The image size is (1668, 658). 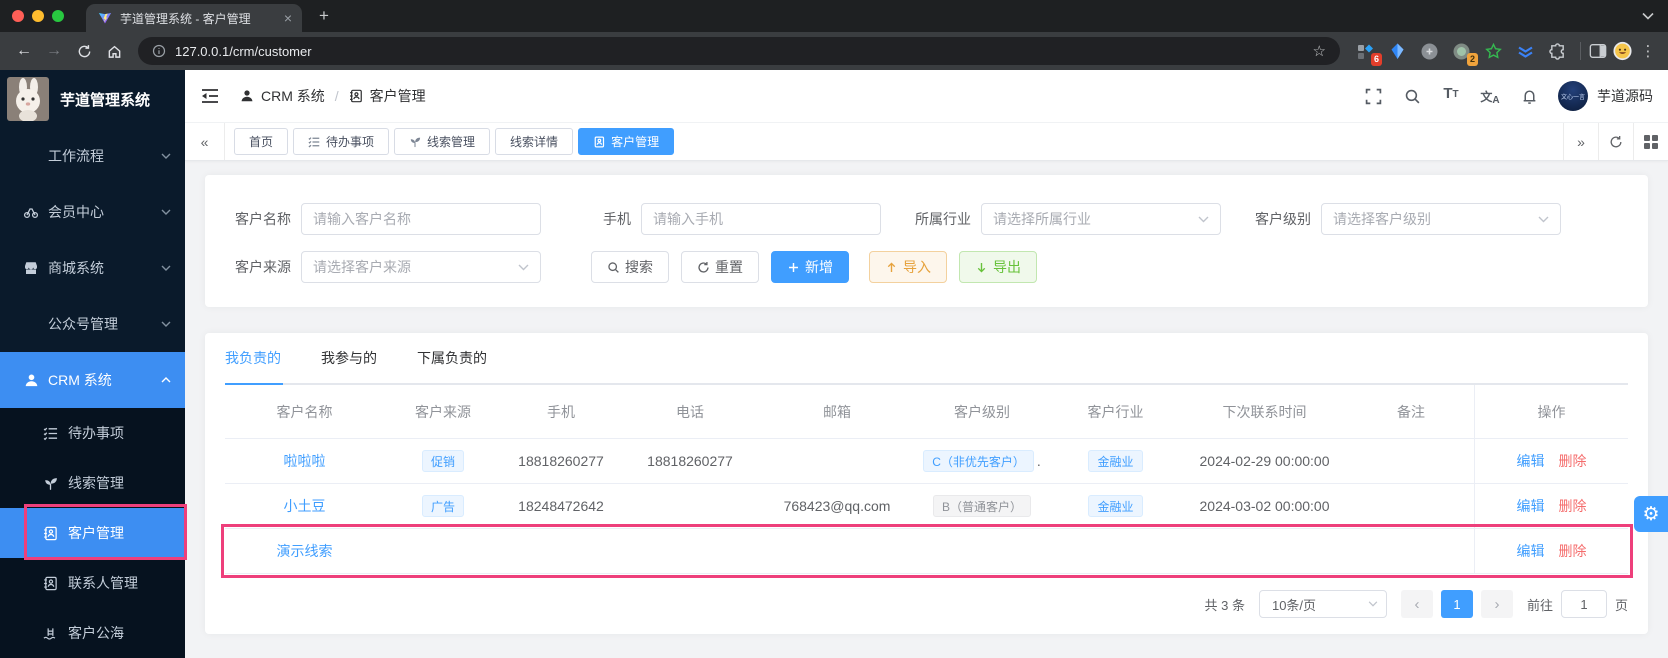 What do you see at coordinates (1650, 141) in the screenshot?
I see `layout-size-grid-icon` at bounding box center [1650, 141].